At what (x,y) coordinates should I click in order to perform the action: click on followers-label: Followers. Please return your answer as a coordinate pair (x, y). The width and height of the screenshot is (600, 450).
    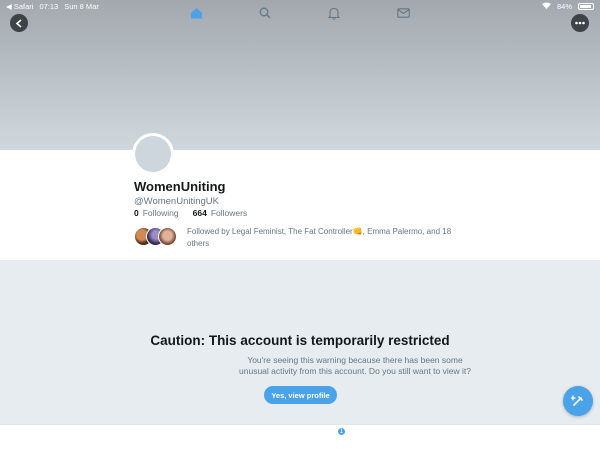
    Looking at the image, I should click on (229, 213).